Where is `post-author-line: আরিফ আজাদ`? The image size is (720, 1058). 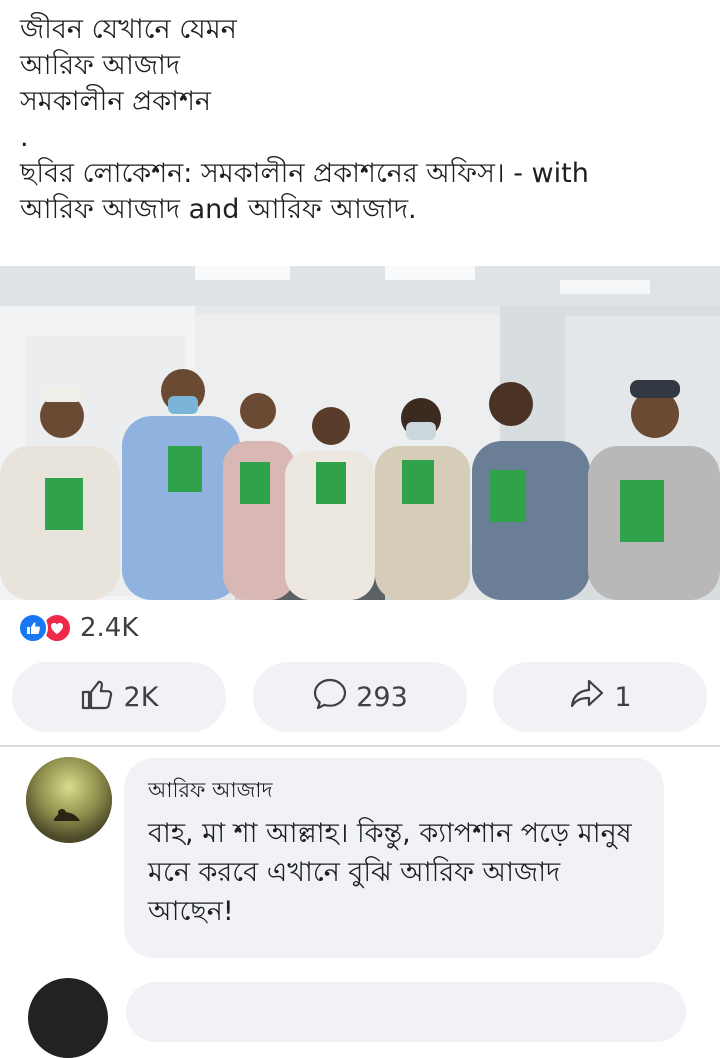 post-author-line: আরিফ আজাদ is located at coordinates (100, 65).